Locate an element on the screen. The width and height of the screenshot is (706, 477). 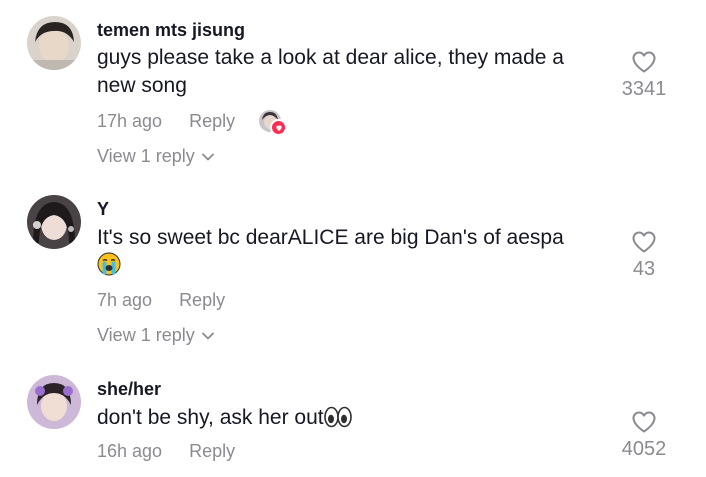
like-button: 4052 is located at coordinates (644, 435).